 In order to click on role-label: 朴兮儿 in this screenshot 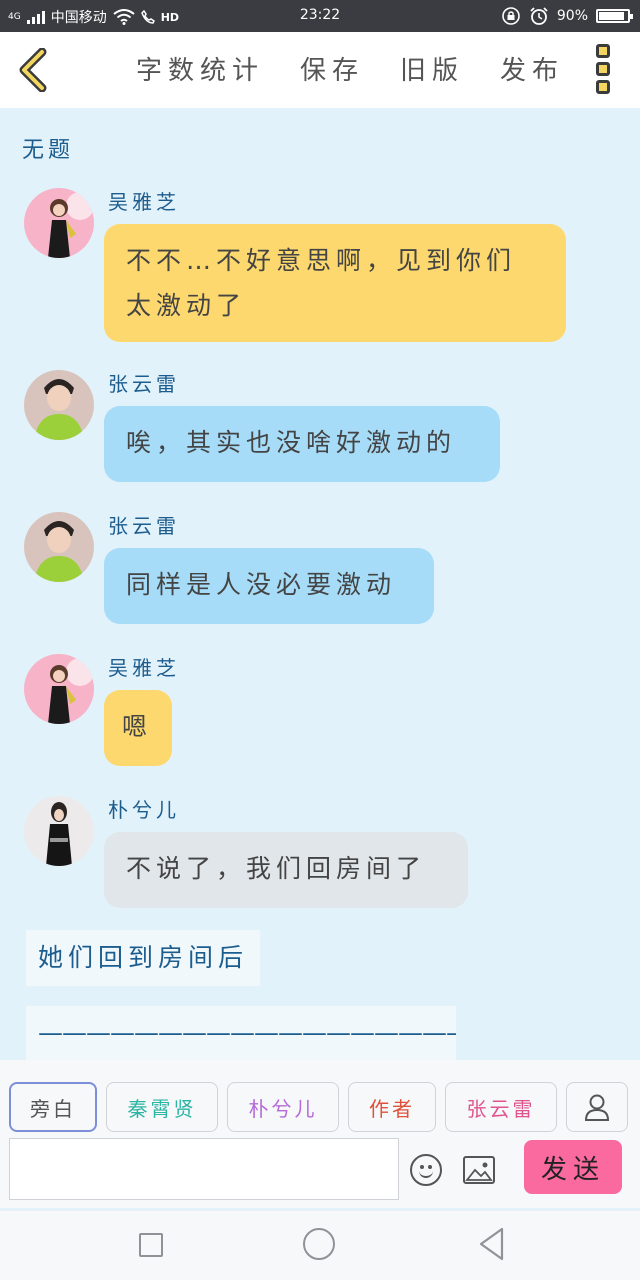, I will do `click(283, 1108)`.